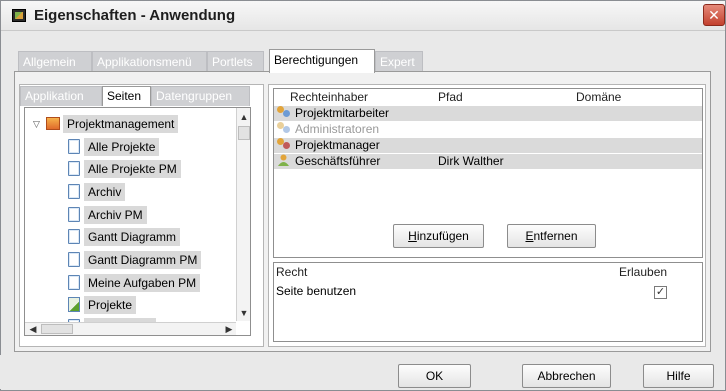 Image resolution: width=726 pixels, height=391 pixels. I want to click on scroll-left-icon: ◀, so click(33, 329).